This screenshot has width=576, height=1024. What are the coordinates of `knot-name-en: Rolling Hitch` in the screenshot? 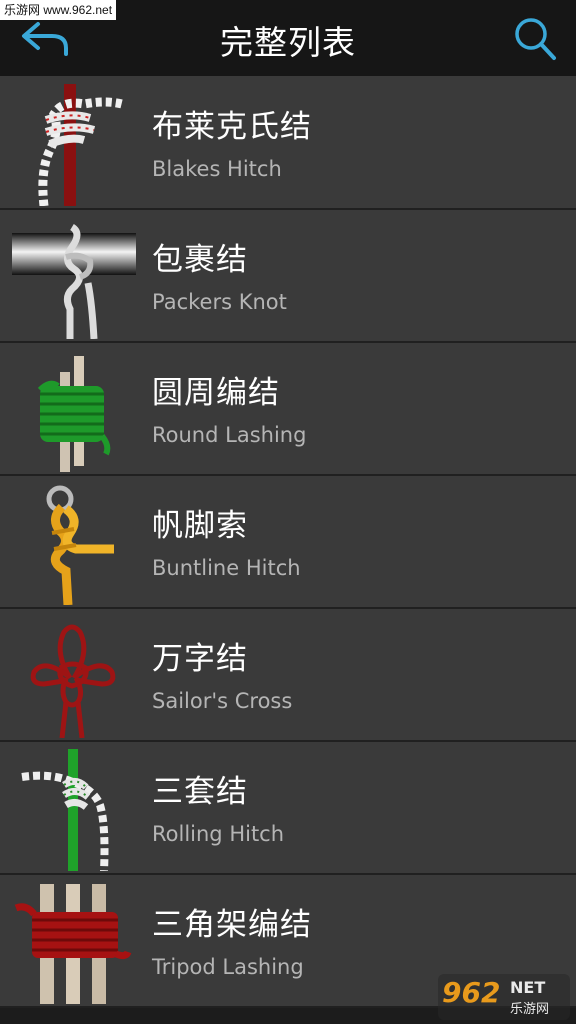 It's located at (218, 834).